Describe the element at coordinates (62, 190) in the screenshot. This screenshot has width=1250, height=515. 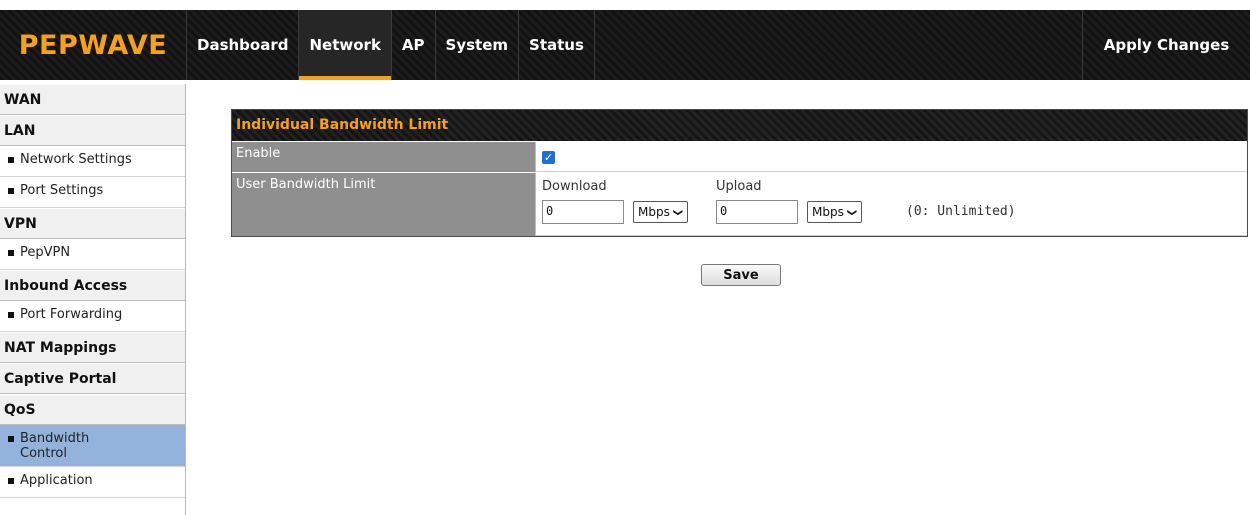
I see `sidebar-item-label: Port Settings` at that location.